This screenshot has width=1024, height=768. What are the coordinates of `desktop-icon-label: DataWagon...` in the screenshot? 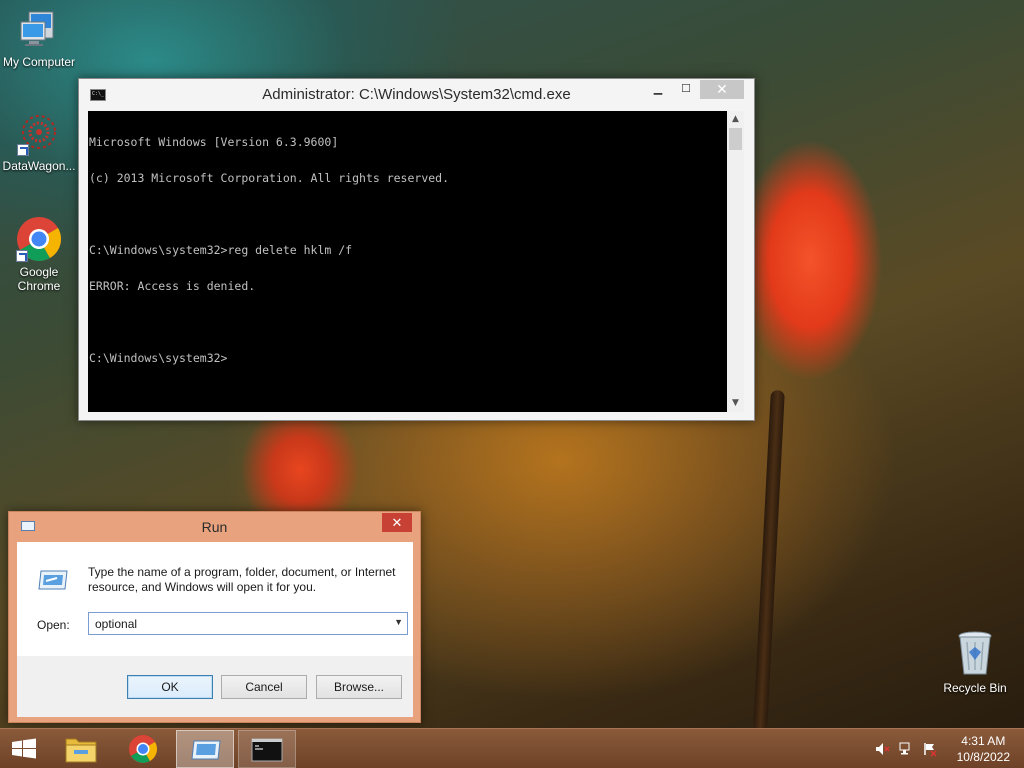 It's located at (39, 166).